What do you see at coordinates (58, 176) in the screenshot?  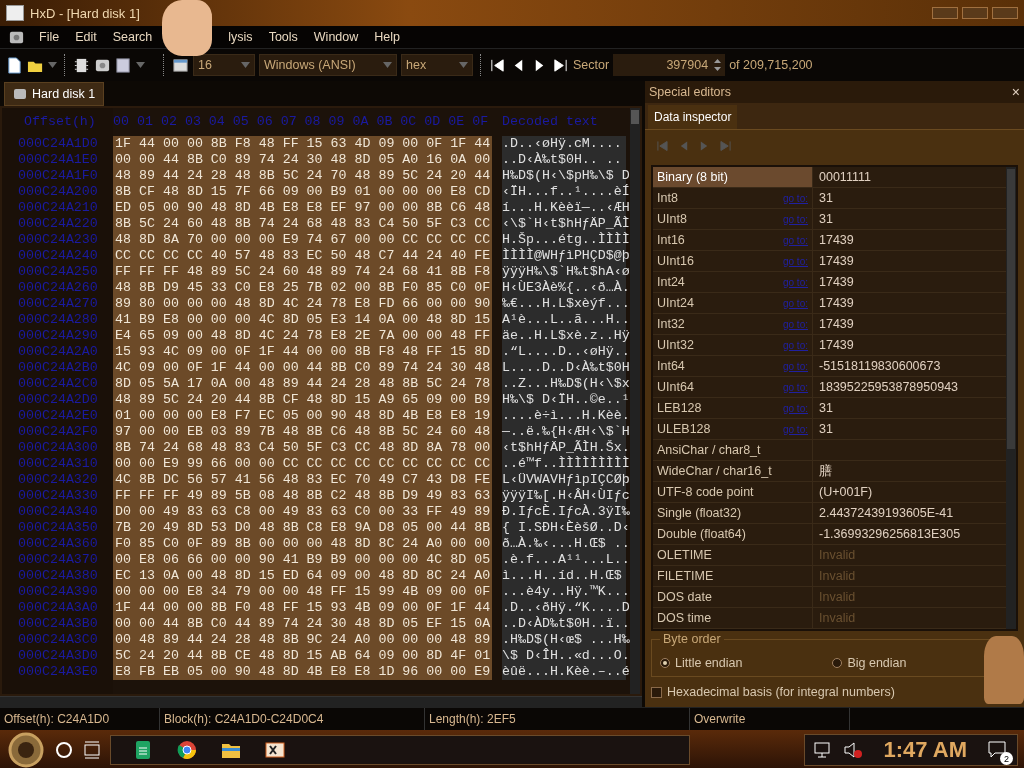 I see `offset-cell-text: 000C24A1F0` at bounding box center [58, 176].